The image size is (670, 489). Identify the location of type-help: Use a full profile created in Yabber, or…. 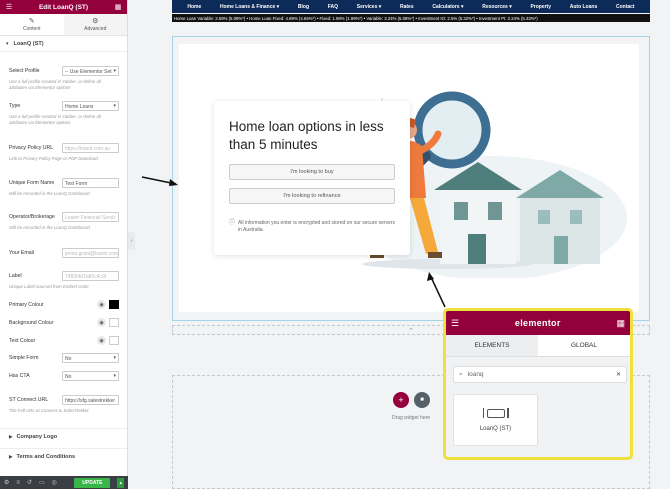
(55, 119).